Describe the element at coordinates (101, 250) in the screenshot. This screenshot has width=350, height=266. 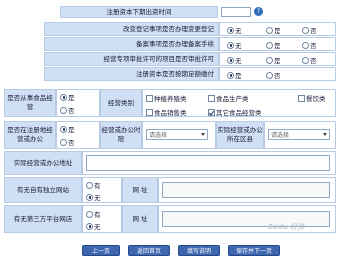
I see `prev-page-button: 上一页` at that location.